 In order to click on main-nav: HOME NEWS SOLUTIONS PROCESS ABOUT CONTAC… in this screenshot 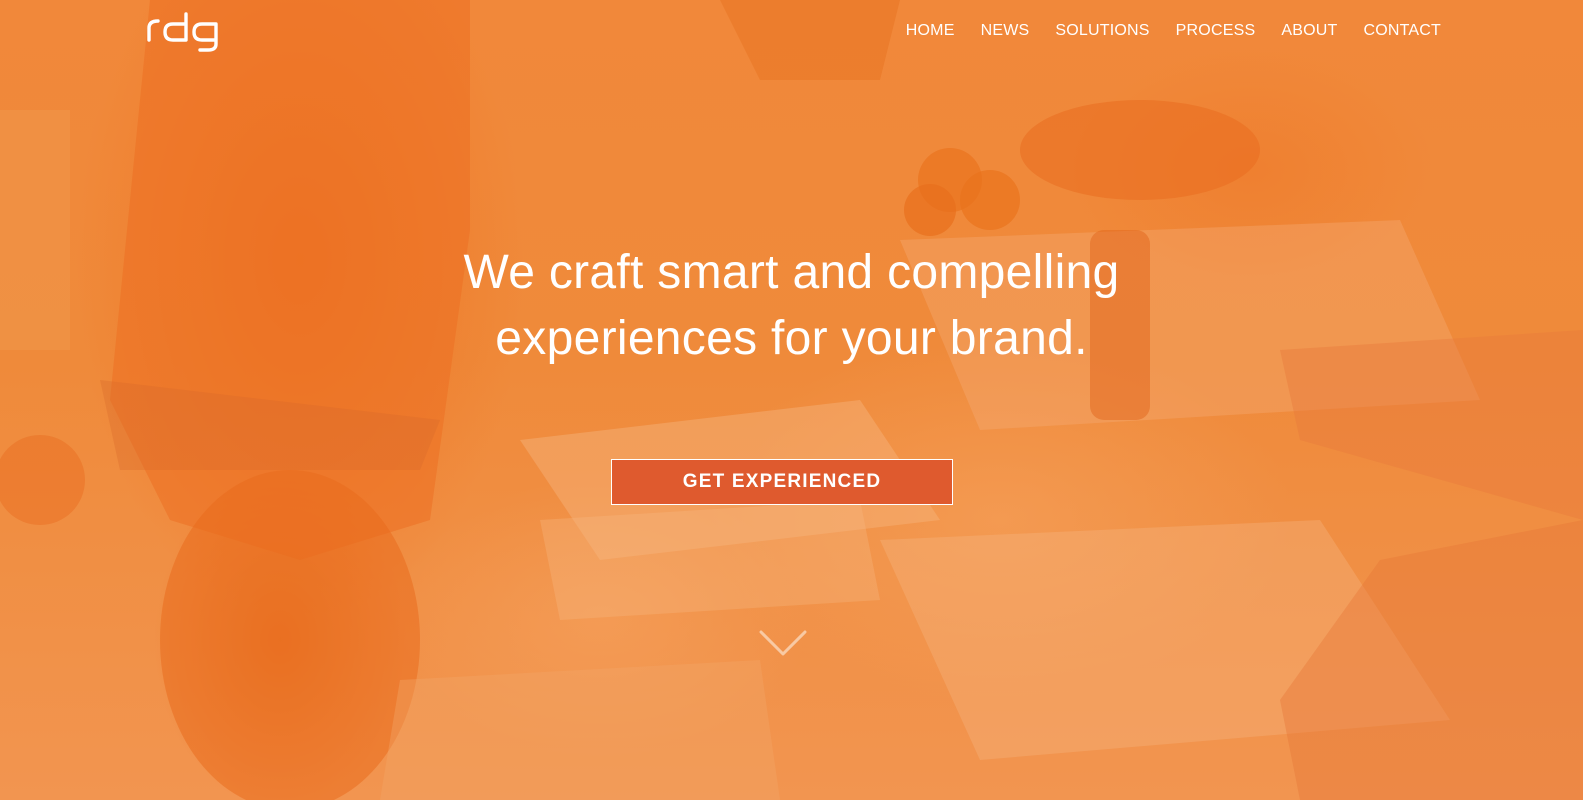, I will do `click(1173, 31)`.